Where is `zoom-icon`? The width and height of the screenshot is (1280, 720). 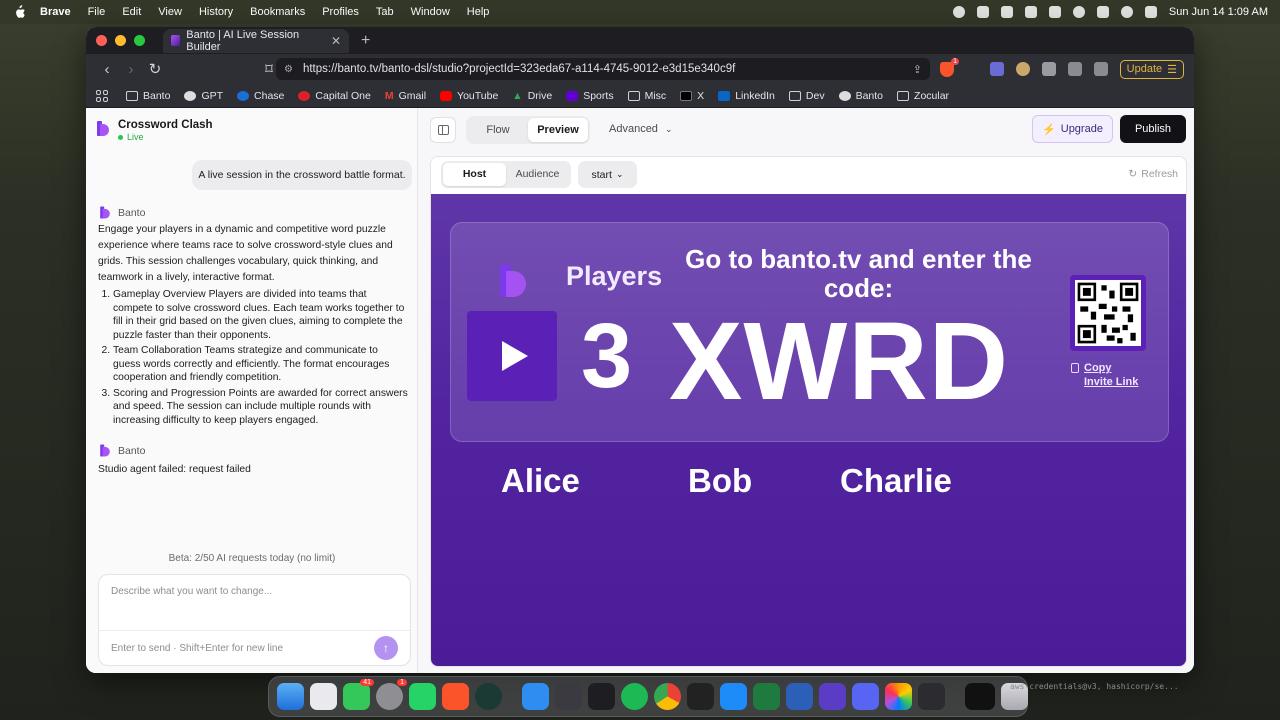
zoom-icon is located at coordinates (535, 696).